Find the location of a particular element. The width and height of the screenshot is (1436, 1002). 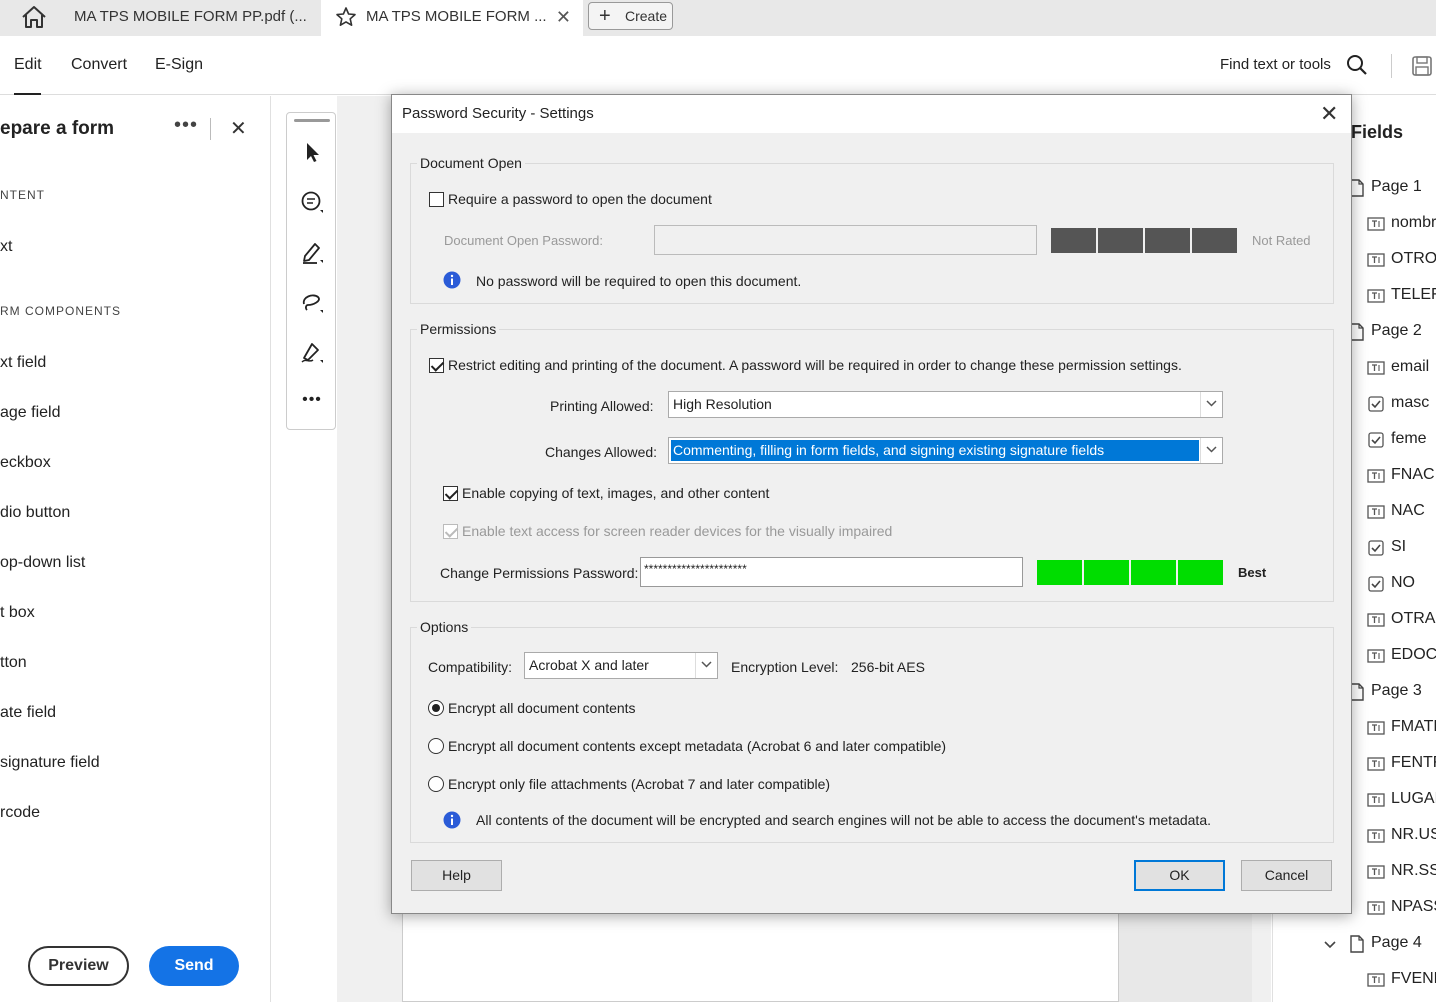

open-strength-segment is located at coordinates (1214, 240).